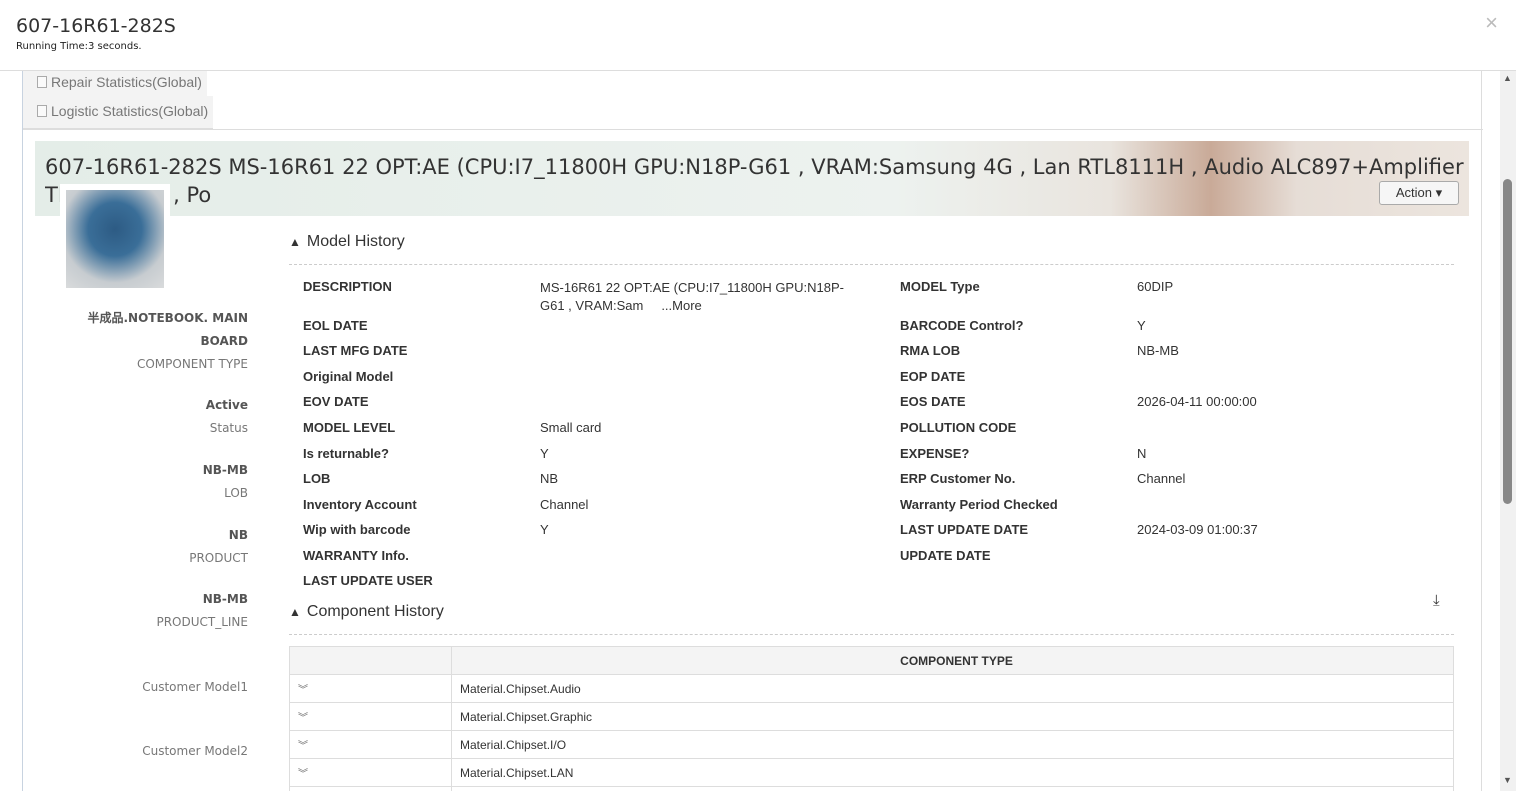  What do you see at coordinates (226, 416) in the screenshot?
I see `left-info-status: Active Status` at bounding box center [226, 416].